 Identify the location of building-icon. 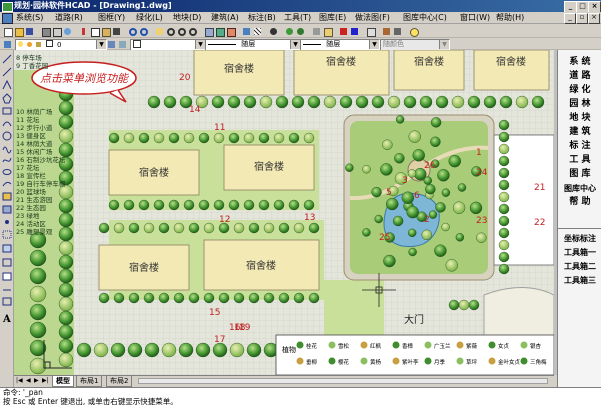
(328, 32).